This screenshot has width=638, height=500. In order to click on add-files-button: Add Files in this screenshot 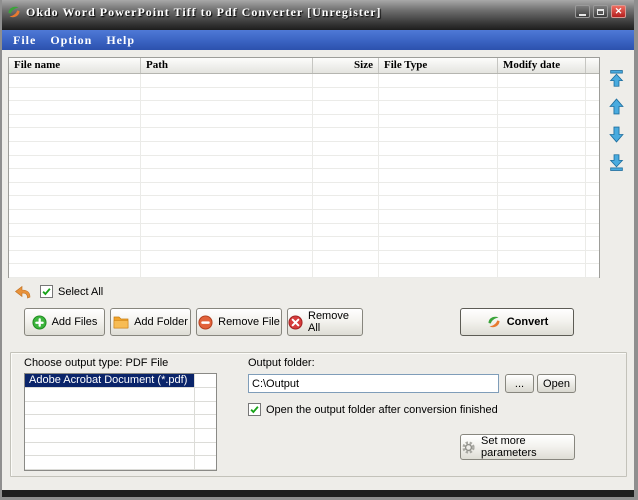, I will do `click(64, 322)`.